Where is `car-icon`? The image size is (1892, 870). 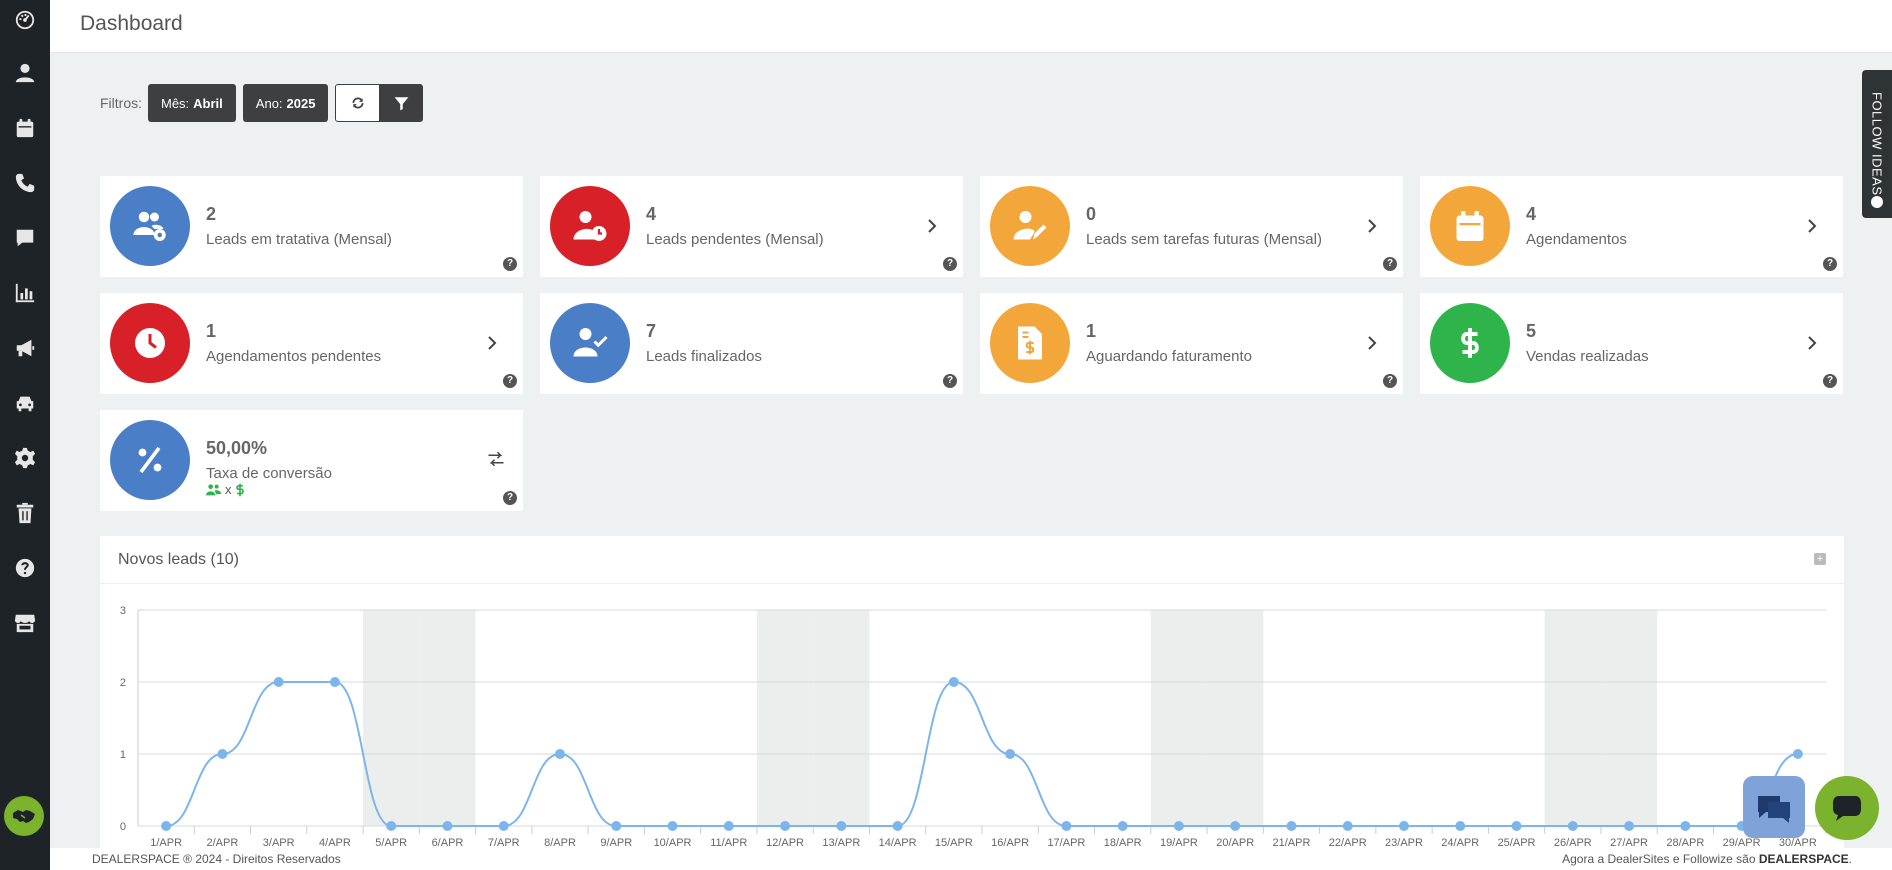 car-icon is located at coordinates (25, 403).